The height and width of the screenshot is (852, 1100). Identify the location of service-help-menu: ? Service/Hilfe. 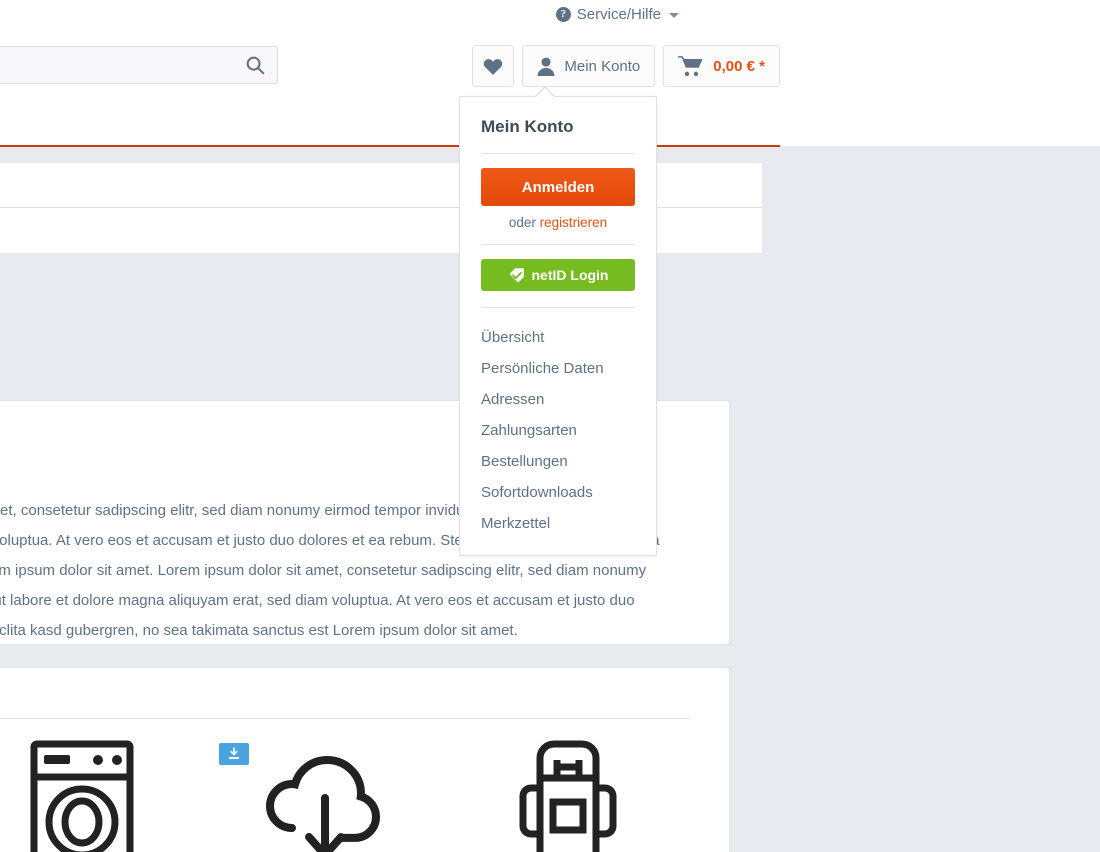
(617, 14).